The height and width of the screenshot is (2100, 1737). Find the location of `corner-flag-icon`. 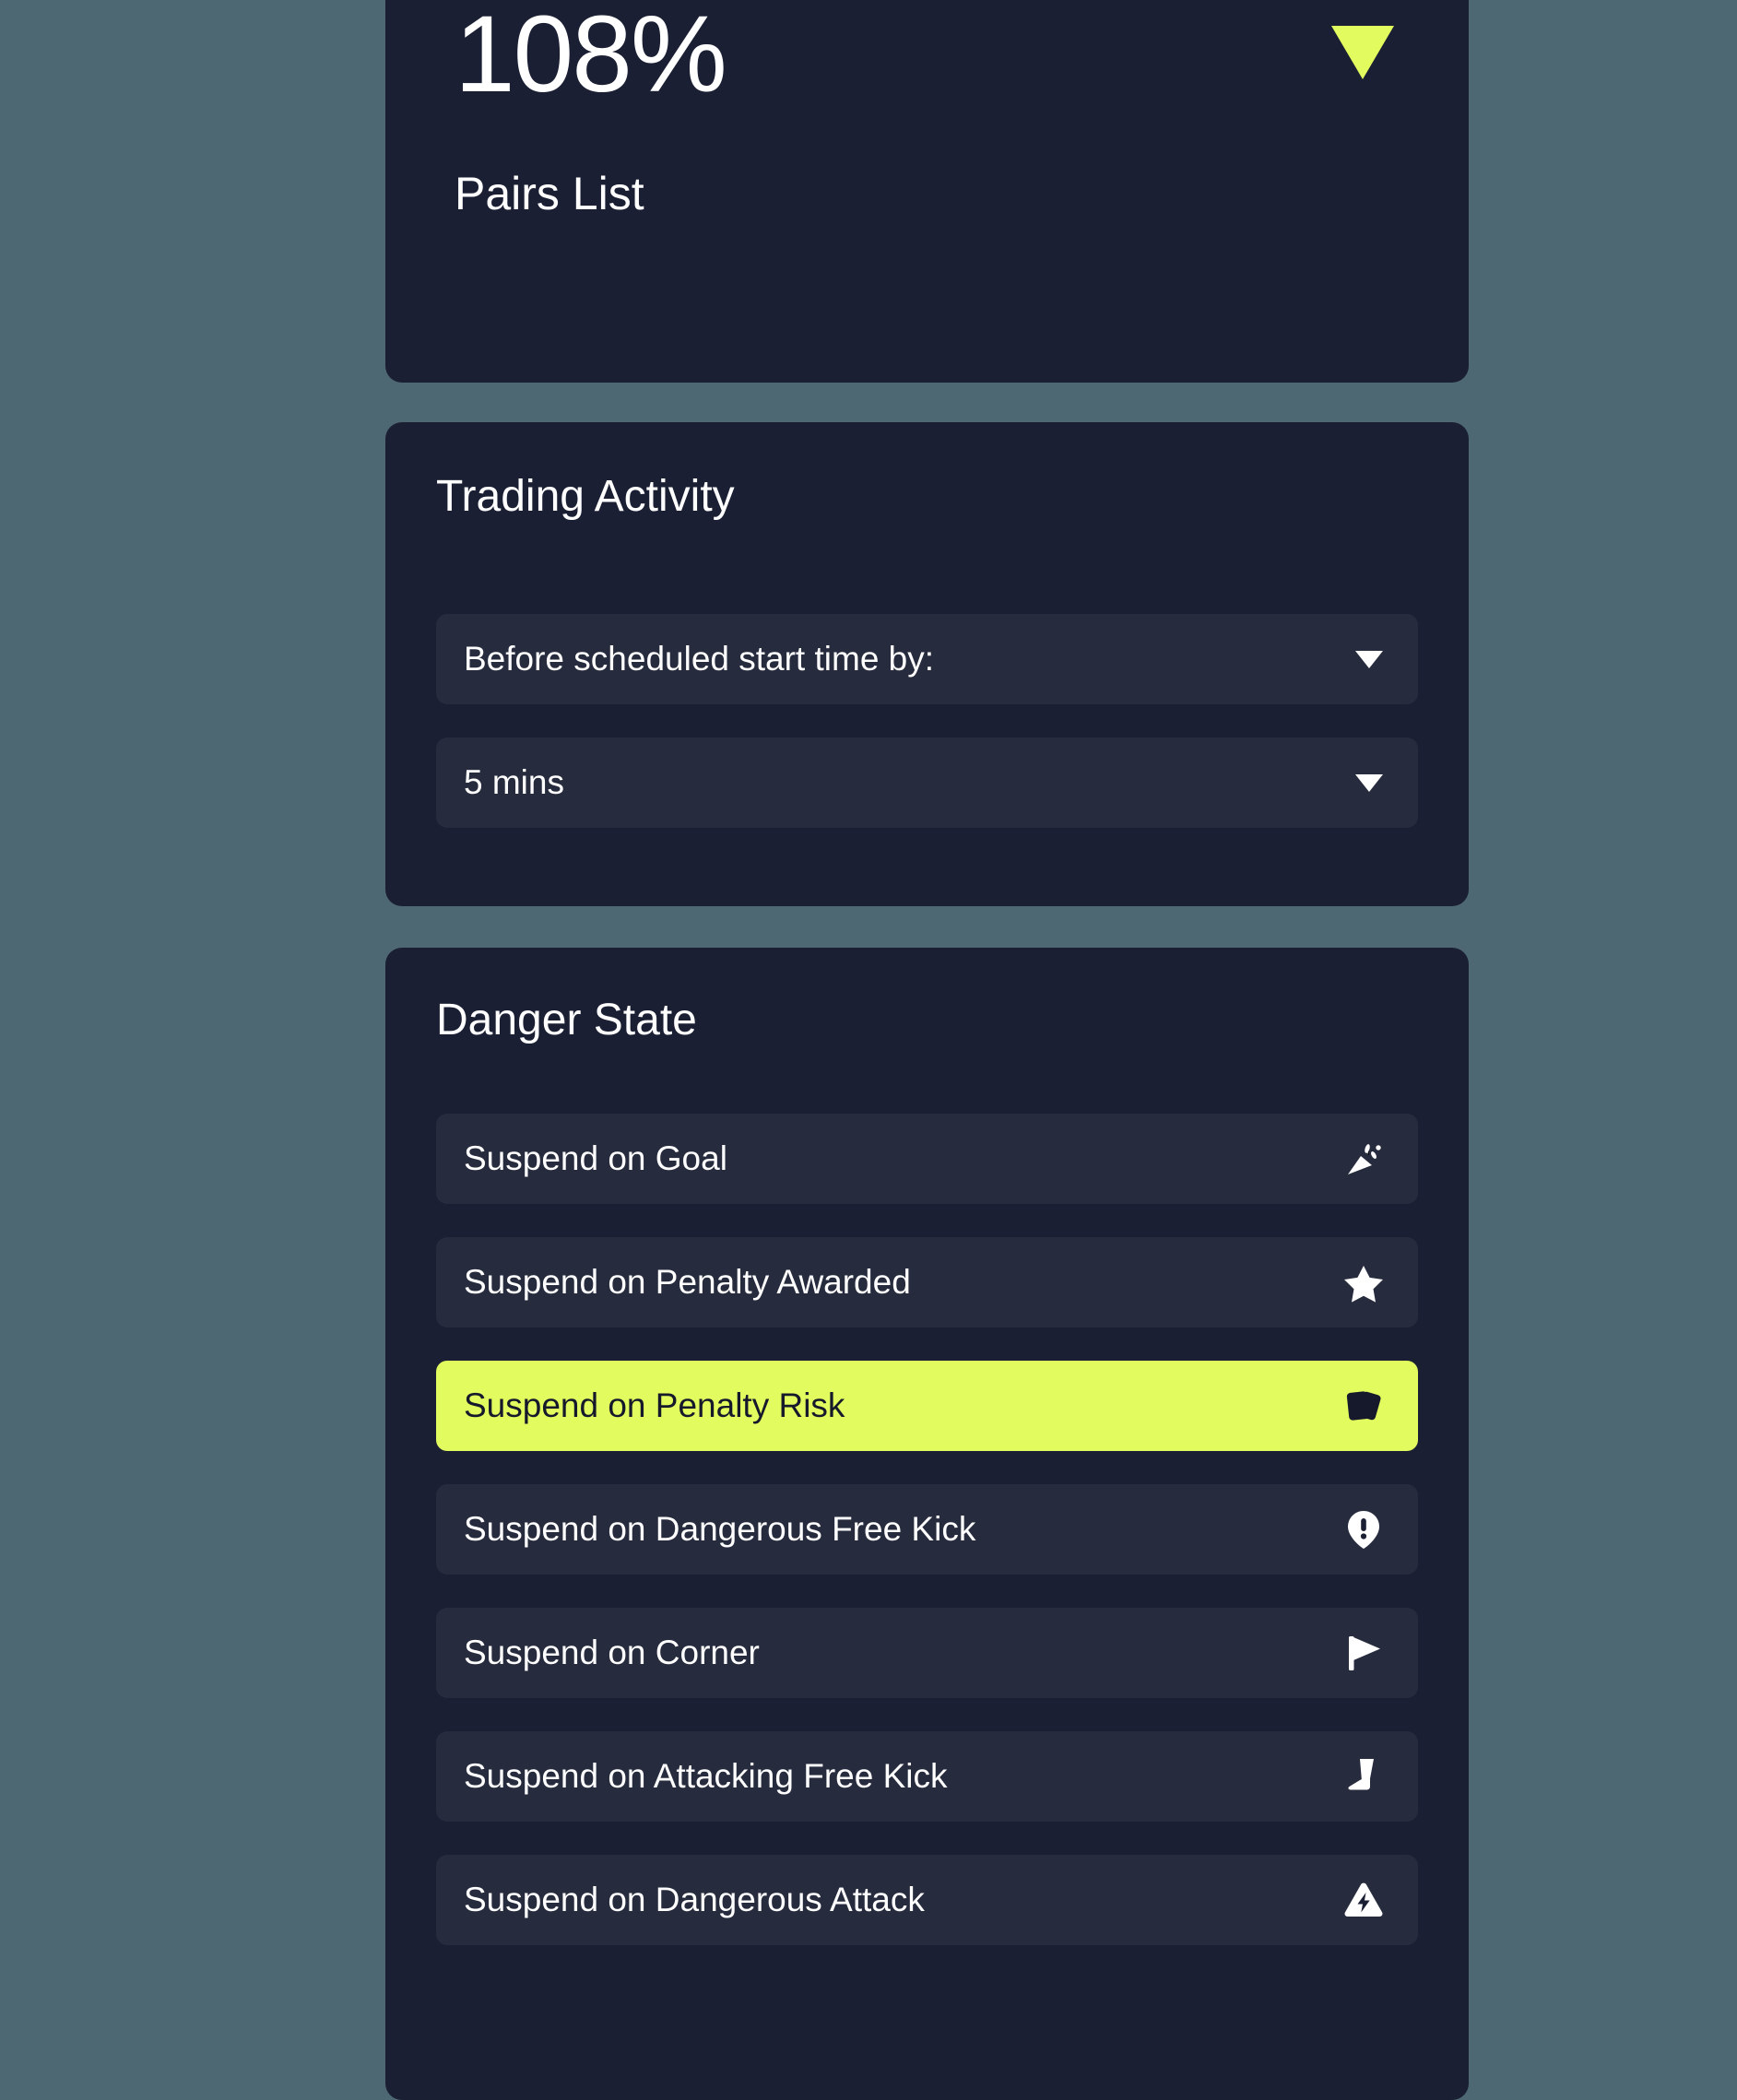

corner-flag-icon is located at coordinates (1363, 1653).